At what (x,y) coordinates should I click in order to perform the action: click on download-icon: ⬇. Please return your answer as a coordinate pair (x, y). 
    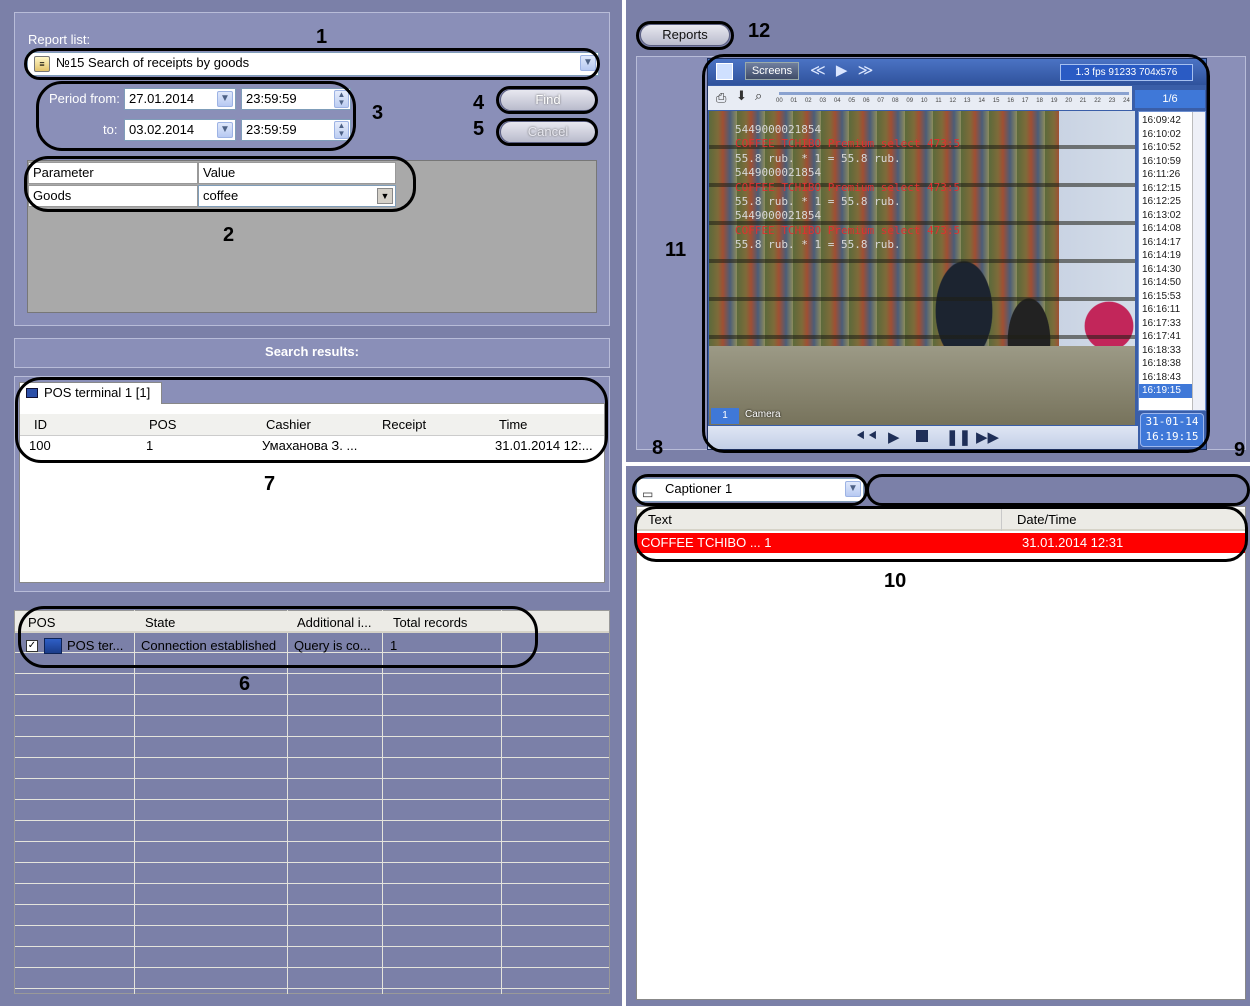
    Looking at the image, I should click on (741, 96).